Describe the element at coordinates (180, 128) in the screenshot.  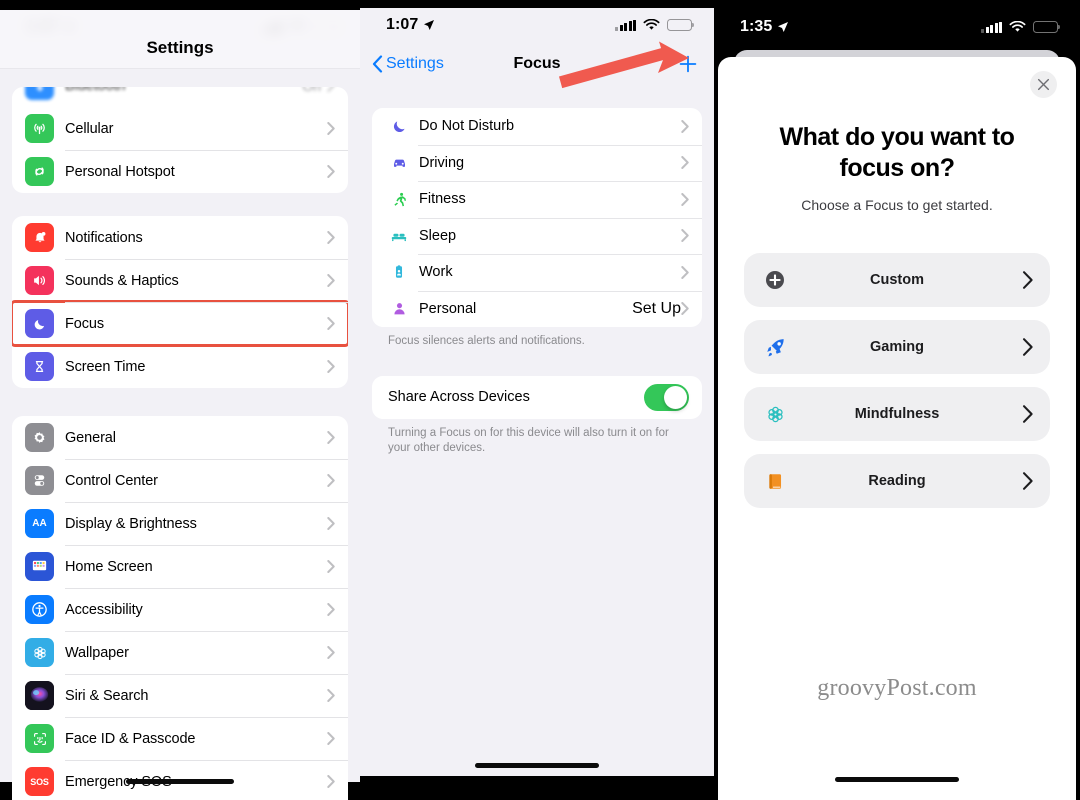
I see `sidebar-item-cellular: Cellular` at that location.